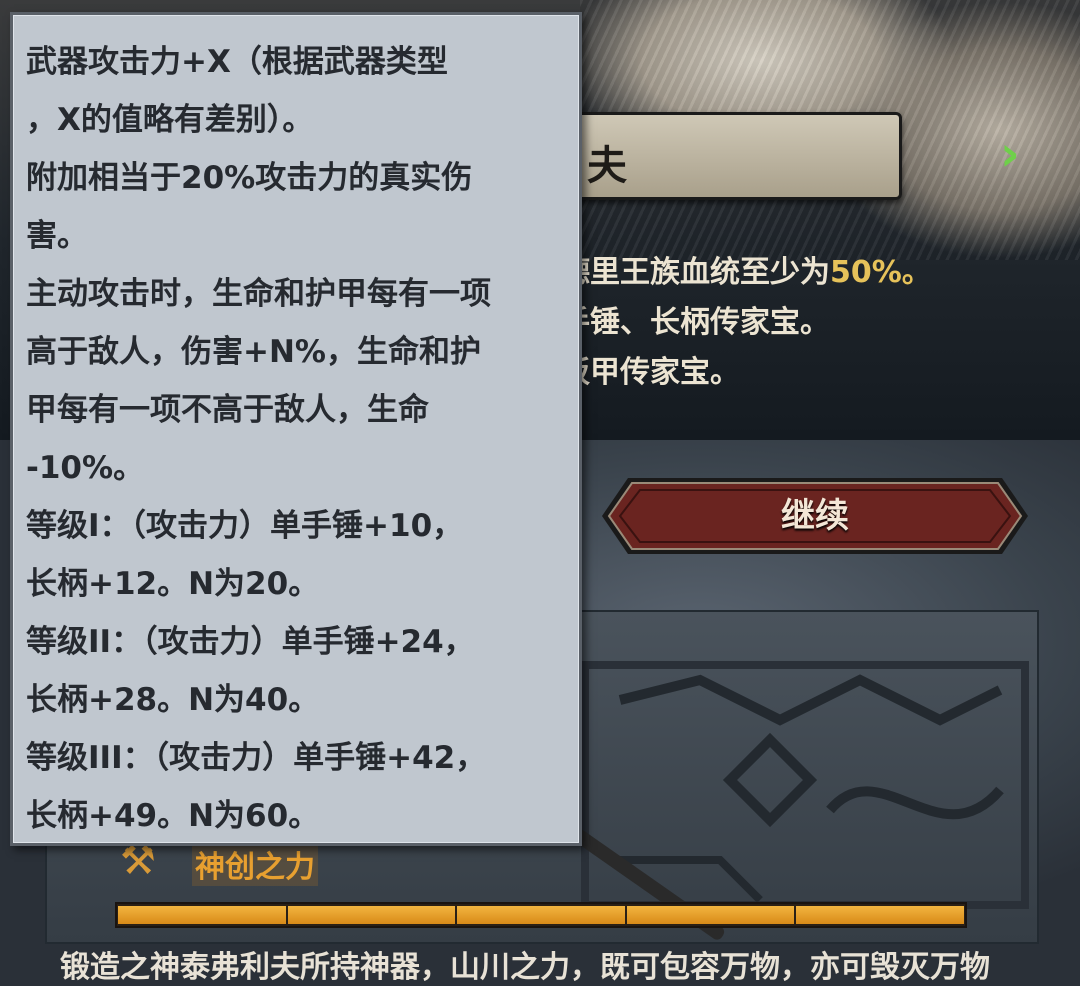 This screenshot has width=1080, height=986. What do you see at coordinates (170, 120) in the screenshot?
I see `tooltip-line: ，X的值略有差别）。` at bounding box center [170, 120].